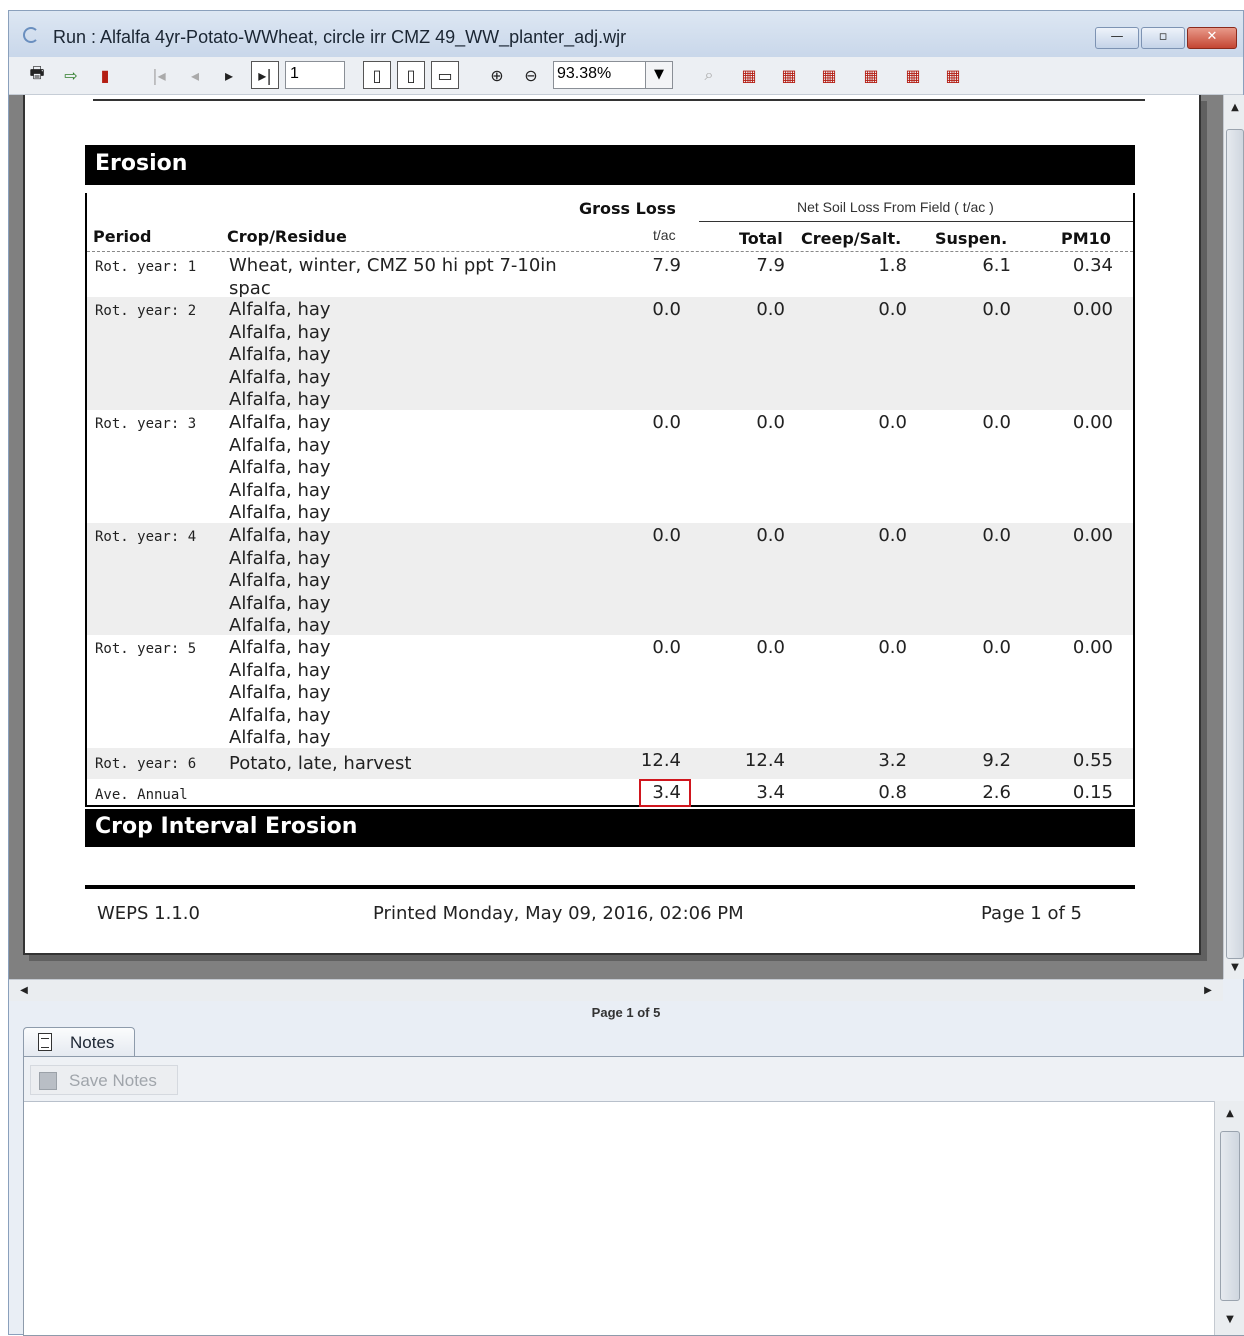 The image size is (1244, 1336). Describe the element at coordinates (411, 75) in the screenshot. I see `fit-page-icon: ▯` at that location.